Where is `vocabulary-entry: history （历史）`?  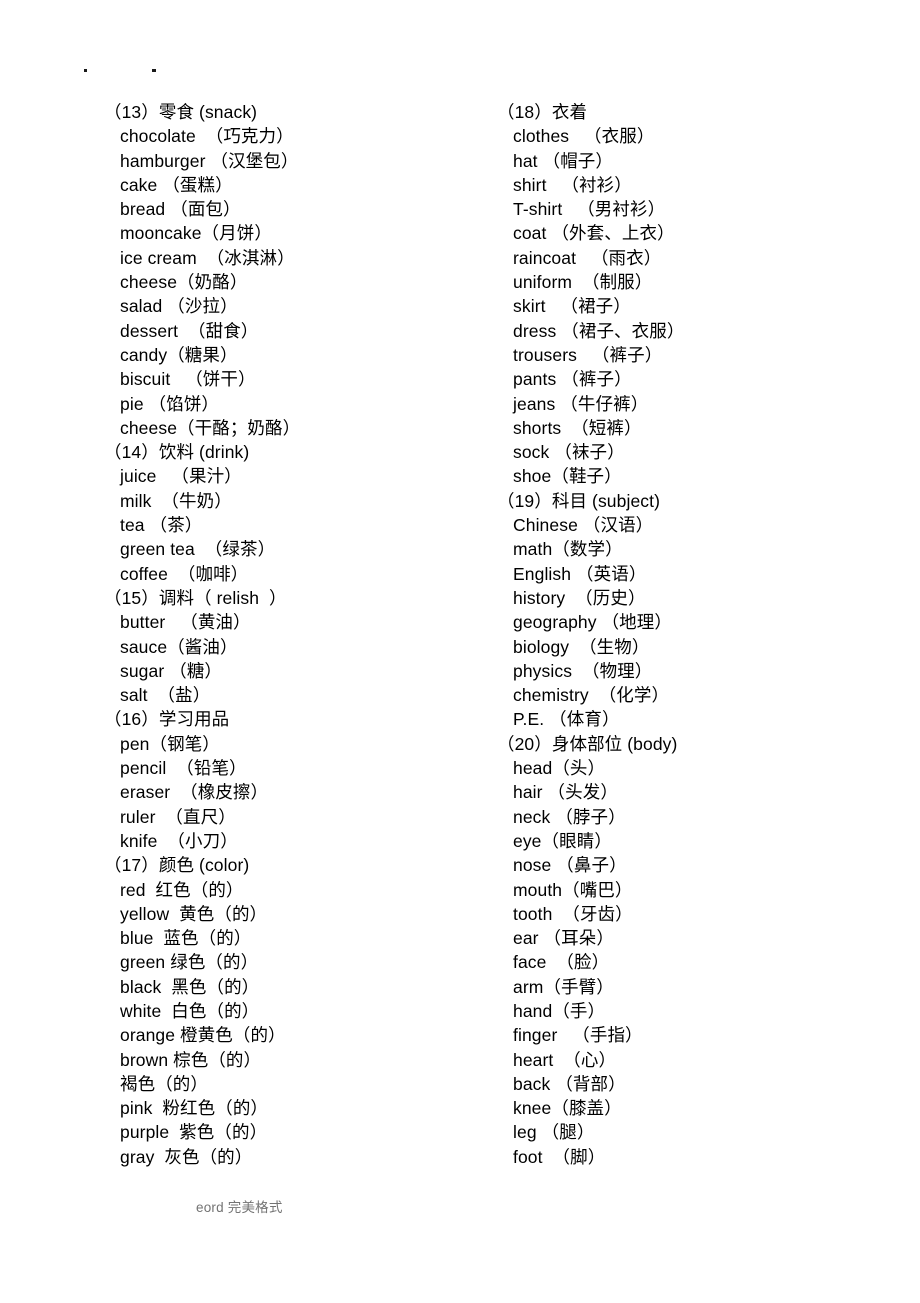
vocabulary-entry: history （历史） is located at coordinates (579, 597).